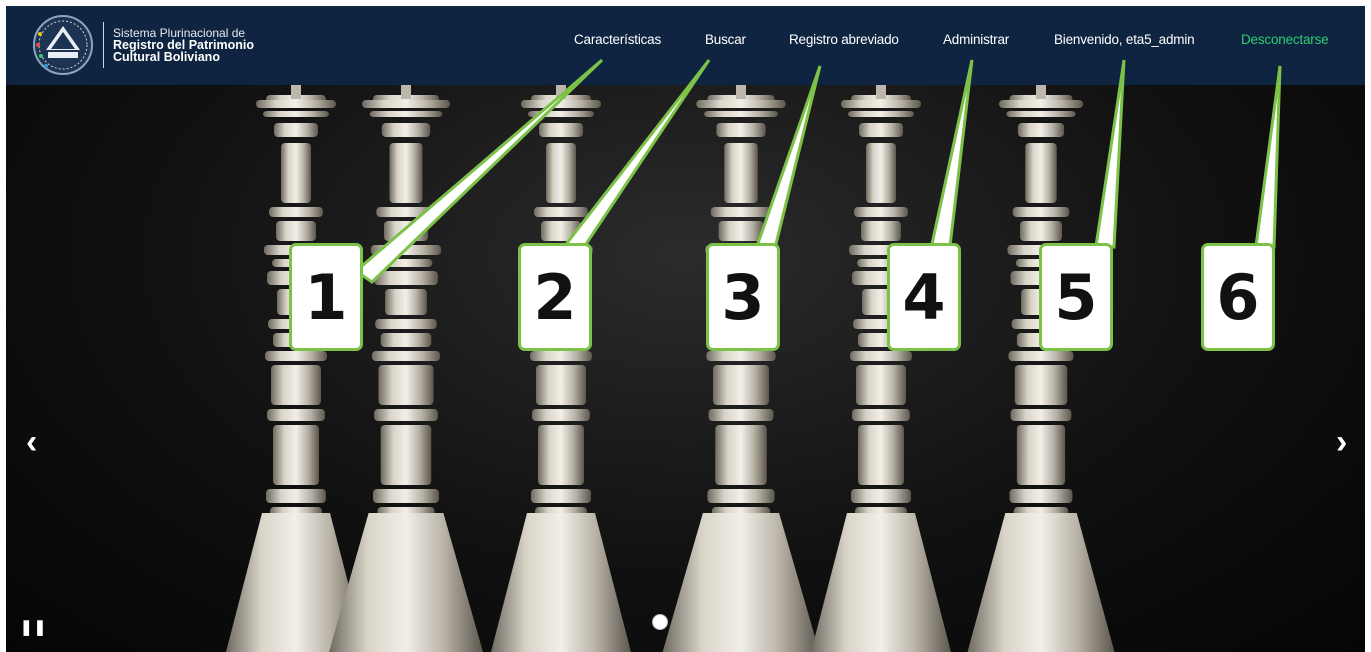  I want to click on chevron-left-icon: ‹, so click(32, 442).